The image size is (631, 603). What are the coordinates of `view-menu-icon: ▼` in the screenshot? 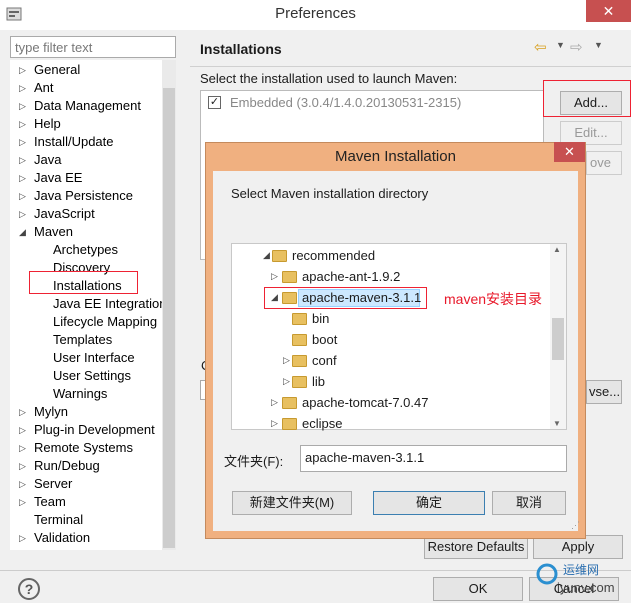 It's located at (598, 45).